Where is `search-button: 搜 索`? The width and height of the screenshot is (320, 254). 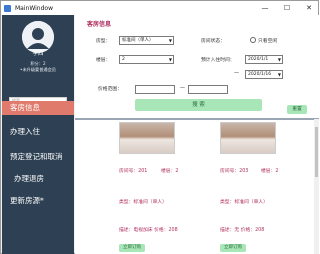
search-button: 搜 索 is located at coordinates (198, 105).